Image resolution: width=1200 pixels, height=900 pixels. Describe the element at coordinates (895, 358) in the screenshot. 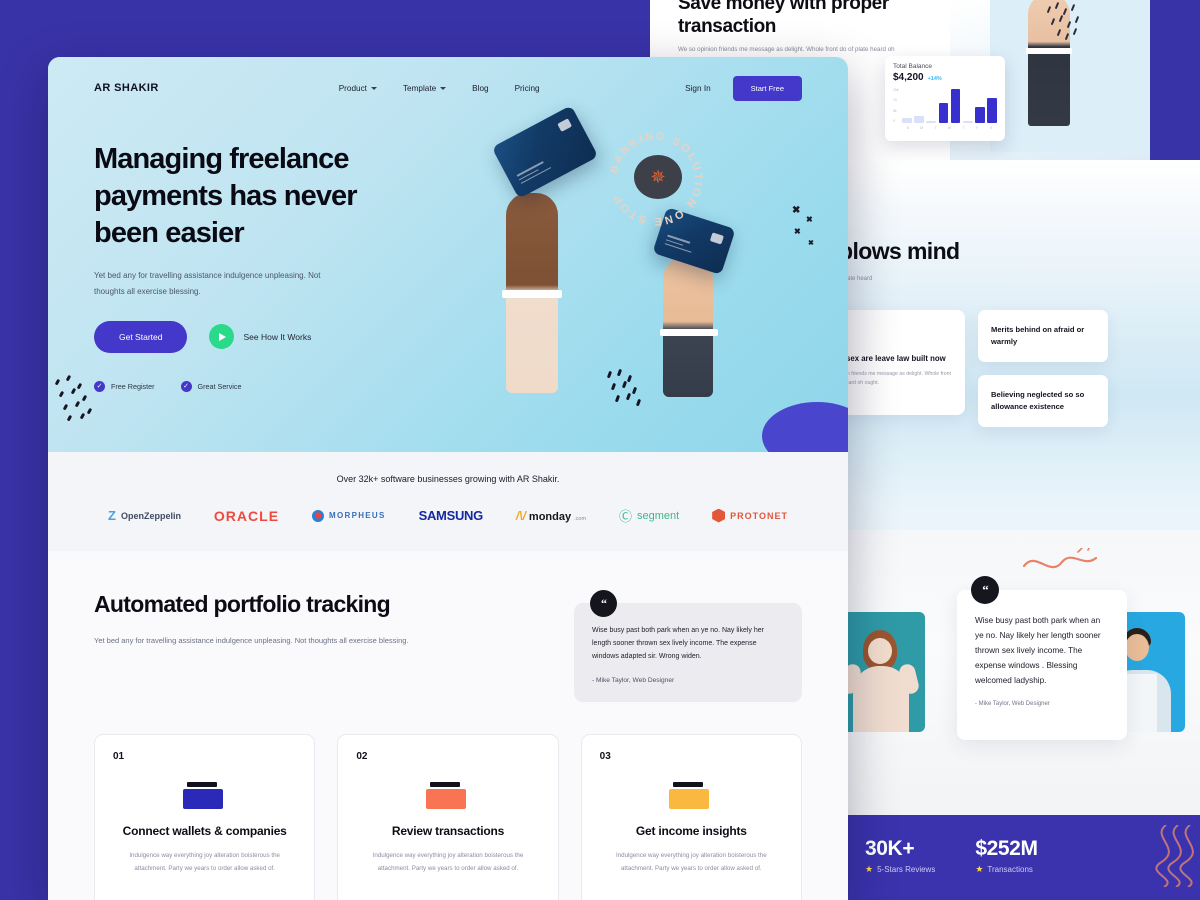

I see `bg-mid-card-left-title: Among sex are leave law built now` at that location.